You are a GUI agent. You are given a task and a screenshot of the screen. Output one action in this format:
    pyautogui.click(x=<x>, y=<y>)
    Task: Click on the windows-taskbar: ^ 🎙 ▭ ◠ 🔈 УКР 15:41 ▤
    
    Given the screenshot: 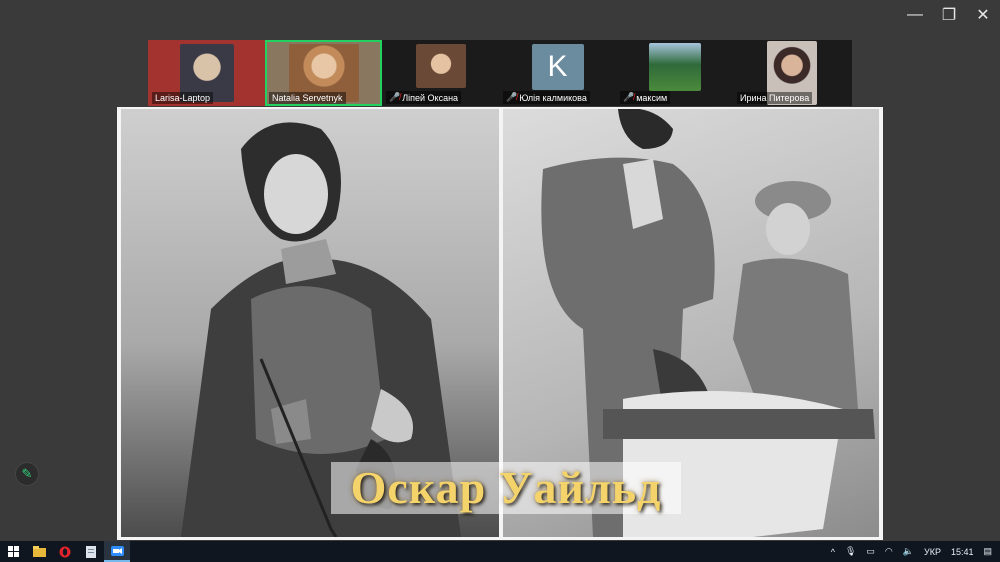 What is the action you would take?
    pyautogui.click(x=500, y=551)
    